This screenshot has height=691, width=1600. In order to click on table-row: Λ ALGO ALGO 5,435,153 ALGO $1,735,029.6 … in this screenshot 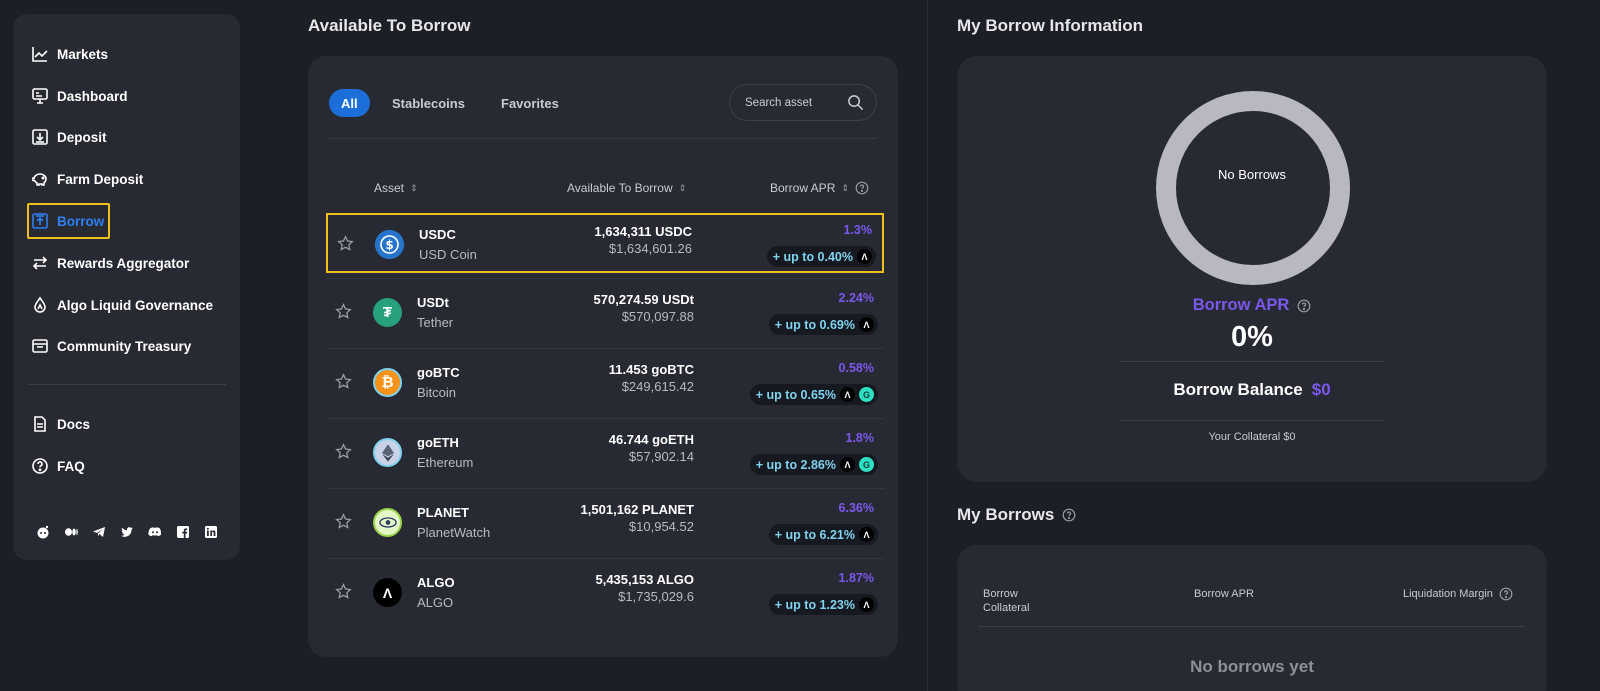, I will do `click(605, 593)`.